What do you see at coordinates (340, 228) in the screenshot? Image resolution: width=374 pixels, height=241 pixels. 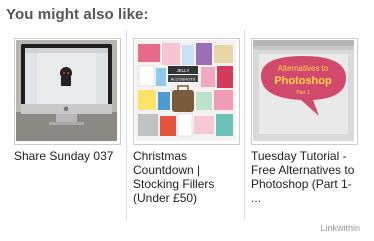 I see `linkwithin-credit-link: Linkwithin` at bounding box center [340, 228].